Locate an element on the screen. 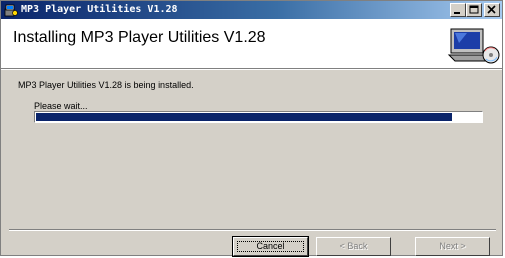  maximize-button is located at coordinates (474, 10).